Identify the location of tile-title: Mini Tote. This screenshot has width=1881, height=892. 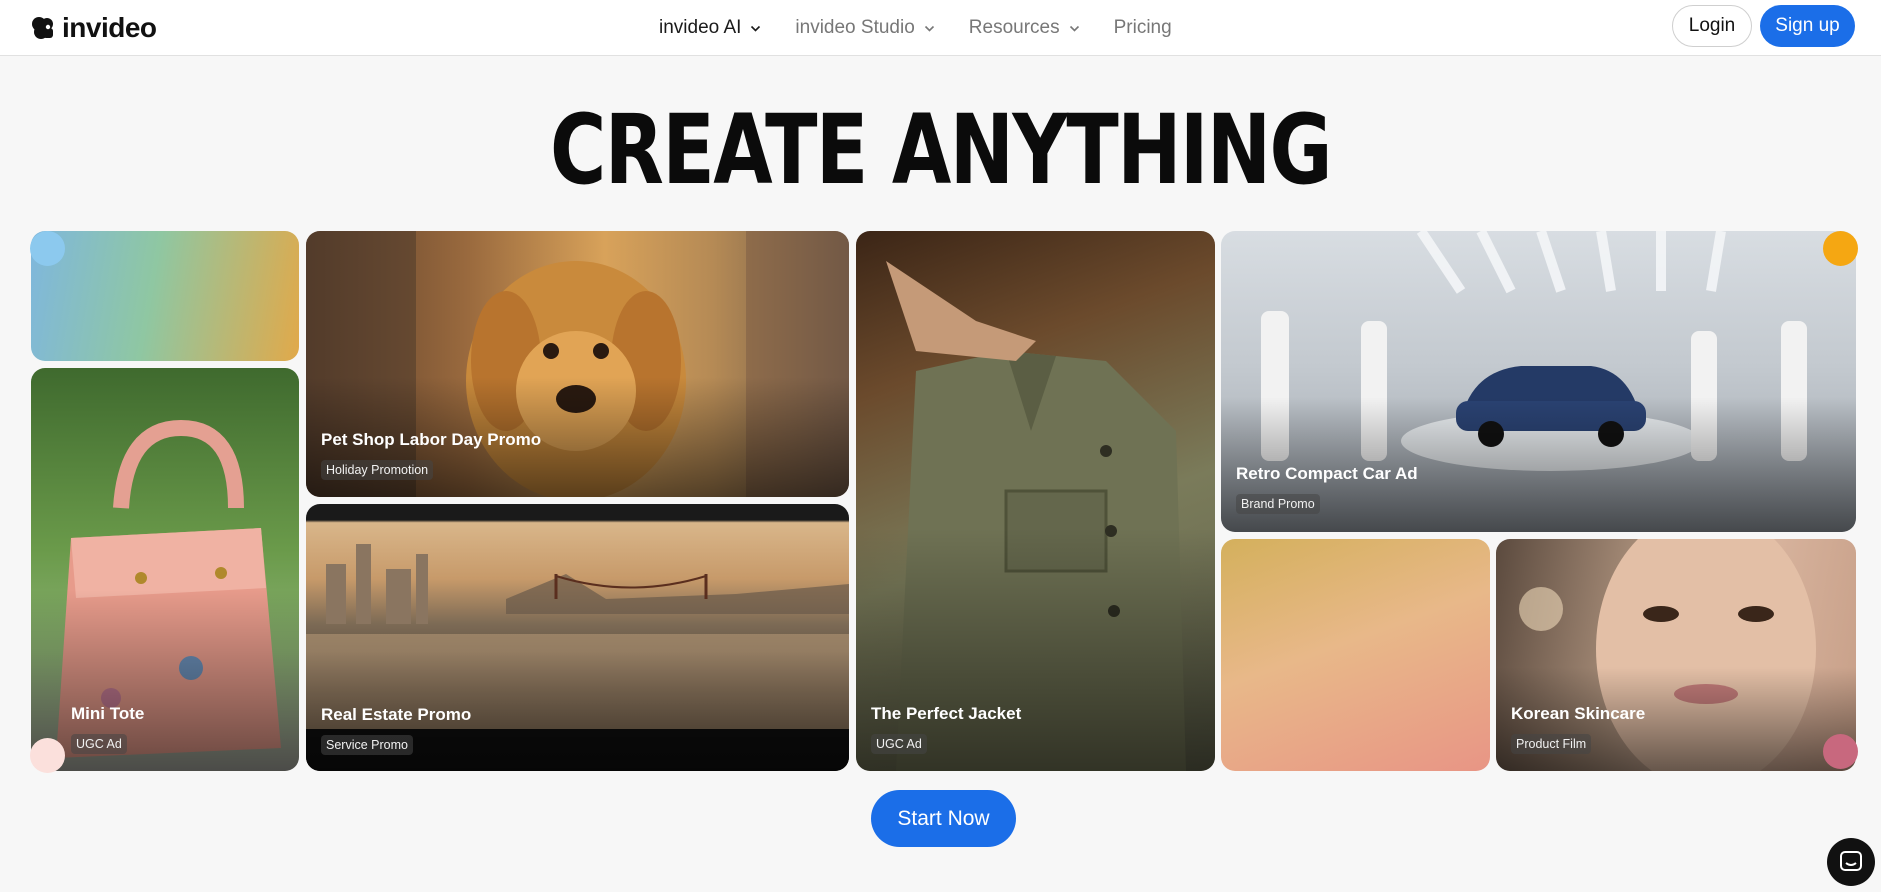
(108, 713).